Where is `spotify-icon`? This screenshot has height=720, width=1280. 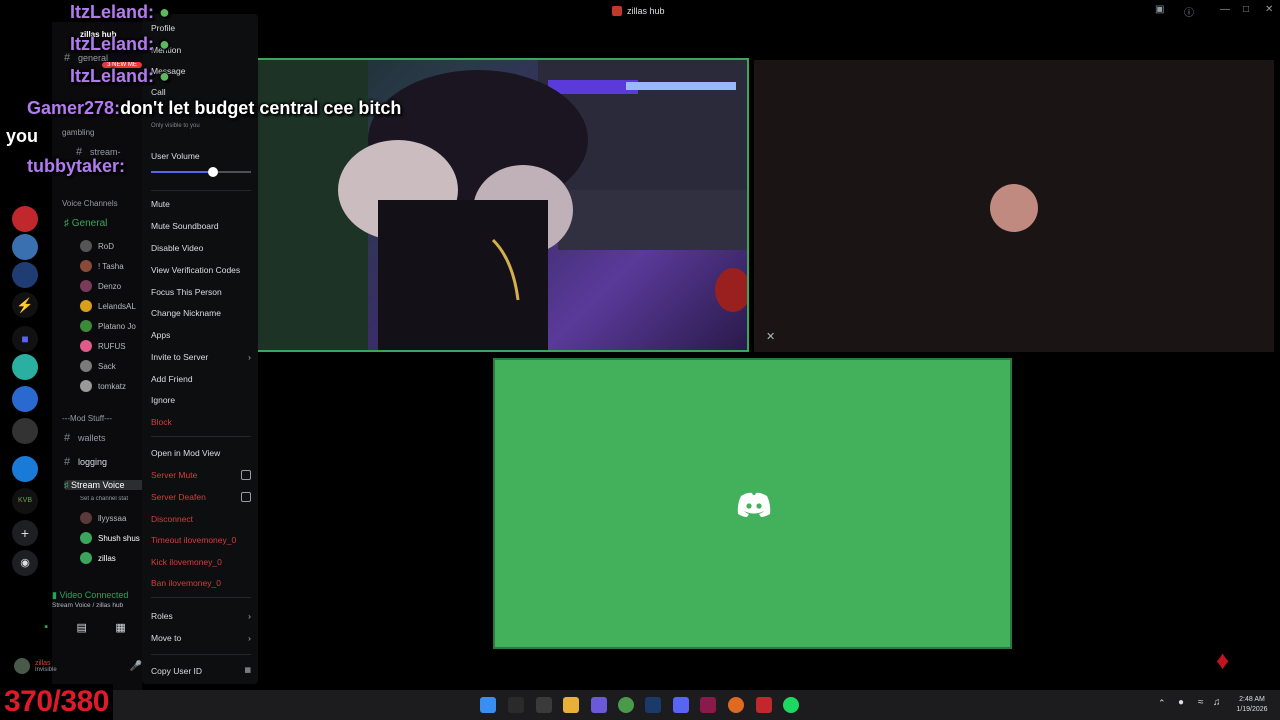
spotify-icon is located at coordinates (791, 705).